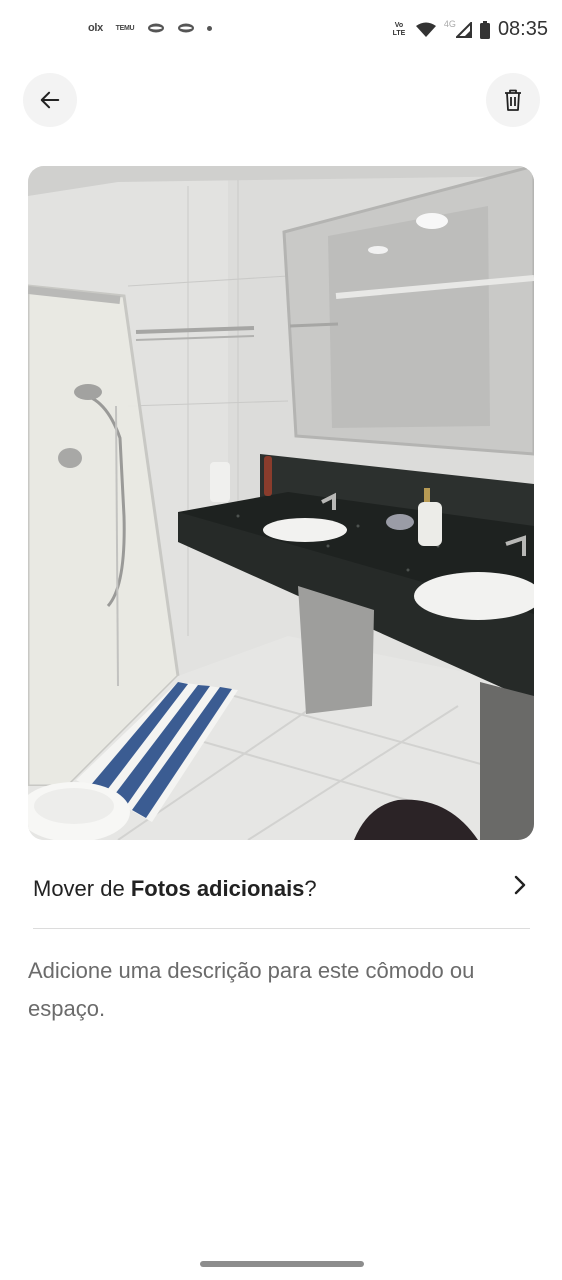  I want to click on volte-icon: Vo LTE, so click(399, 29).